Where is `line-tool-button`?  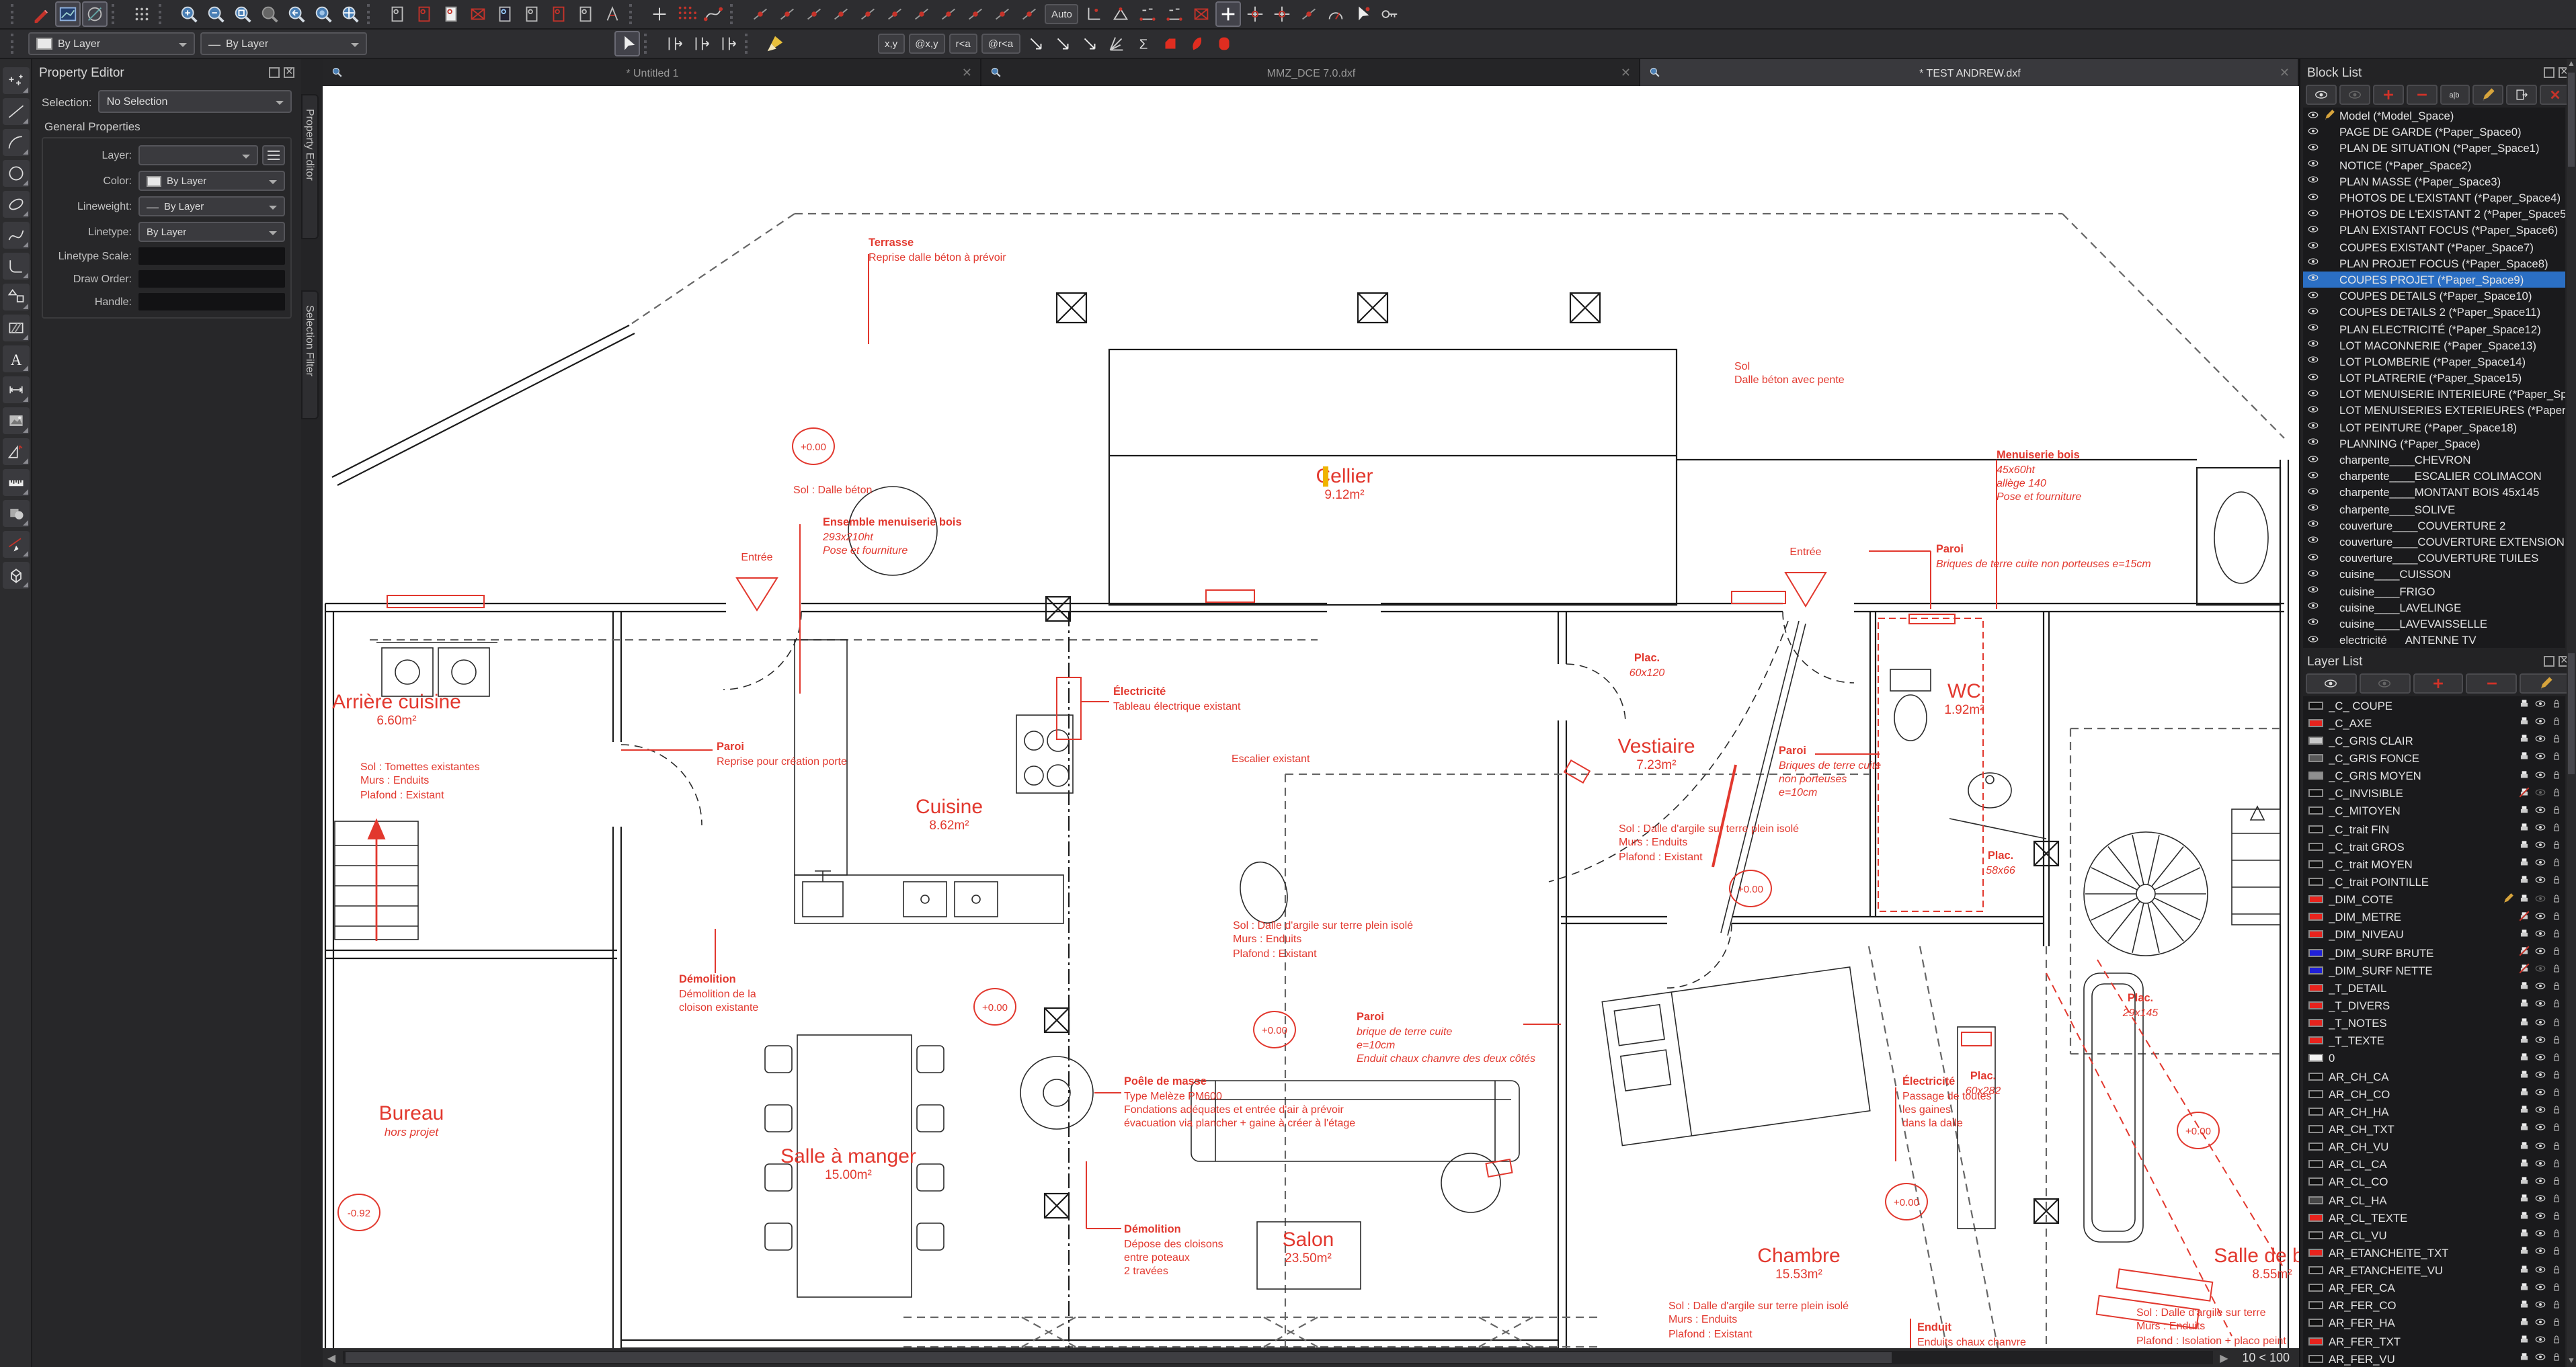 line-tool-button is located at coordinates (15, 111).